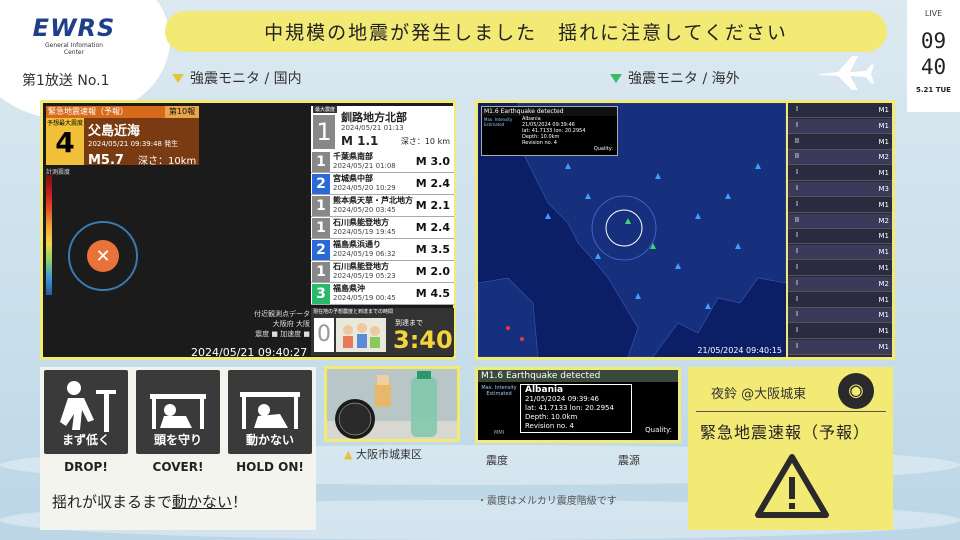 This screenshot has width=960, height=540. What do you see at coordinates (382, 250) in the screenshot?
I see `quake-row: 2 福島県浜通り 2024/05/19 06:32 M 3.5` at bounding box center [382, 250].